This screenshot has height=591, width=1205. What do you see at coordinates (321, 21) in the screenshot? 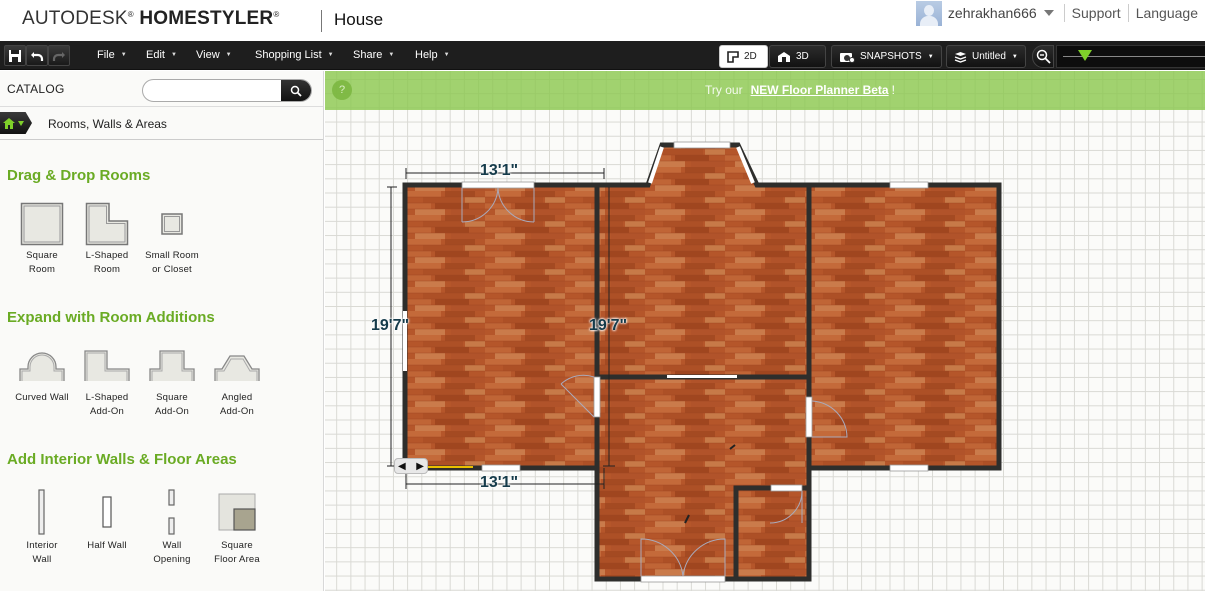
I see `header-divider` at bounding box center [321, 21].